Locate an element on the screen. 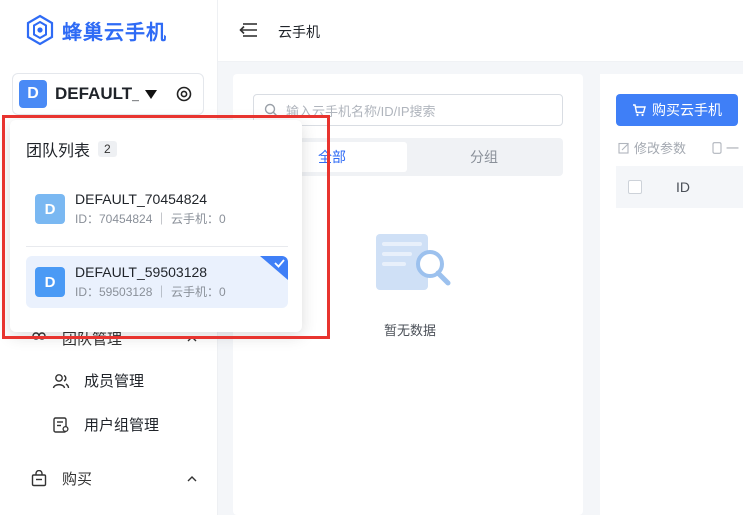  shopping-bag-icon is located at coordinates (39, 477).